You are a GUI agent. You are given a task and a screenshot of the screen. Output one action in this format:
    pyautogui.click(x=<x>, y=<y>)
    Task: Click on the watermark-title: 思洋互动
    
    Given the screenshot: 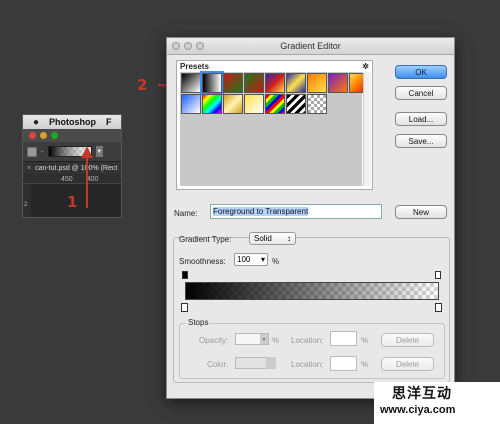 What is the action you would take?
    pyautogui.click(x=422, y=393)
    